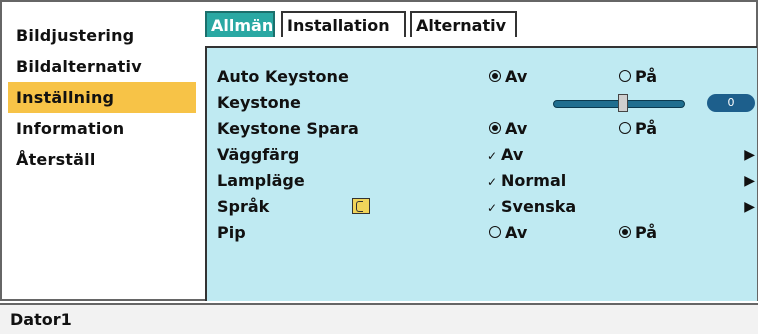  What do you see at coordinates (482, 233) in the screenshot?
I see `setting-row-pip: Pip Av På` at bounding box center [482, 233].